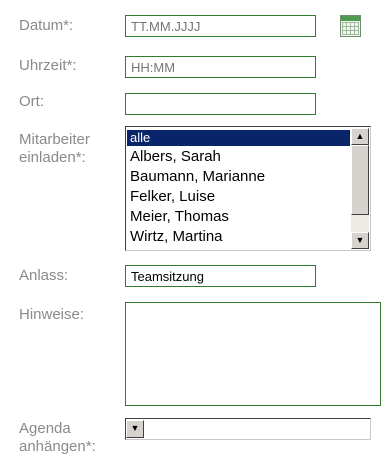 This screenshot has width=381, height=457. I want to click on mitarbeiter-option: Wirtz, Martina, so click(238, 237).